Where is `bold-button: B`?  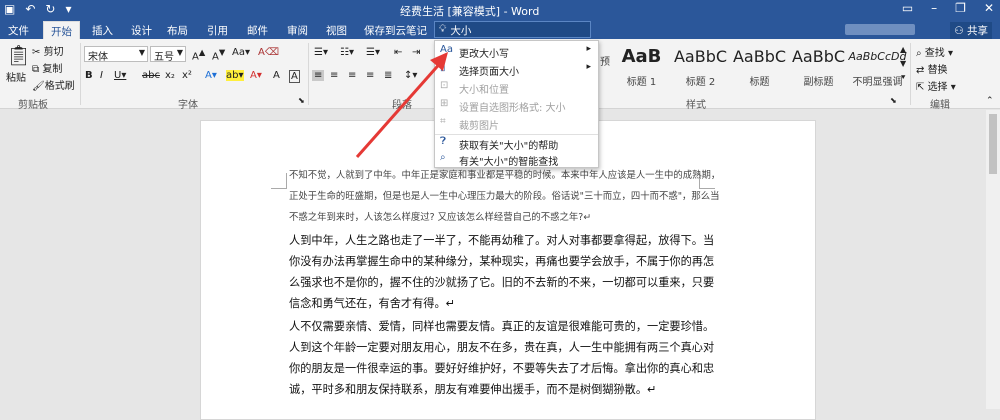 bold-button: B is located at coordinates (89, 75).